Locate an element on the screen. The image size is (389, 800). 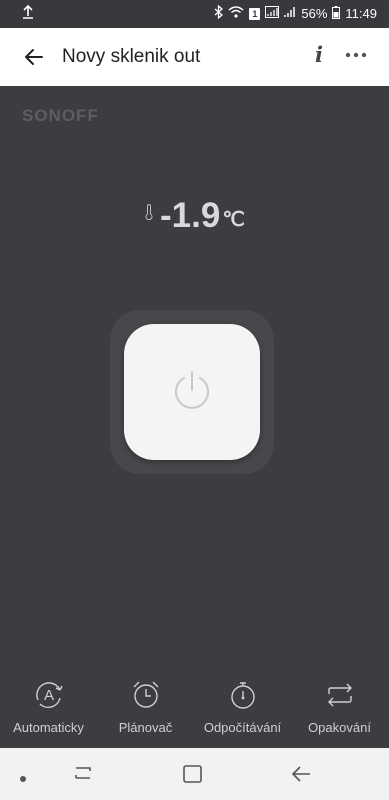
back-nav-icon is located at coordinates (302, 776).